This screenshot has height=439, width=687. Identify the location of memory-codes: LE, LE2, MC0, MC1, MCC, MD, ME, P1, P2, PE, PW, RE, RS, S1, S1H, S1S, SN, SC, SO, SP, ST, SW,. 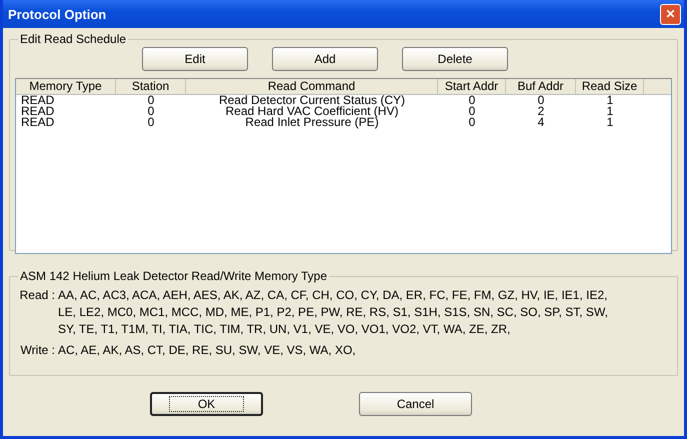
(333, 312).